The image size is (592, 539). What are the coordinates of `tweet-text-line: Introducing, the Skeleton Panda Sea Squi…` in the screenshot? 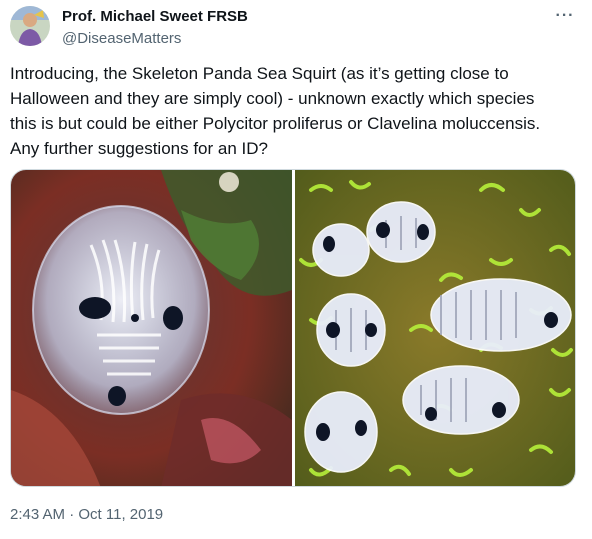 It's located at (259, 73).